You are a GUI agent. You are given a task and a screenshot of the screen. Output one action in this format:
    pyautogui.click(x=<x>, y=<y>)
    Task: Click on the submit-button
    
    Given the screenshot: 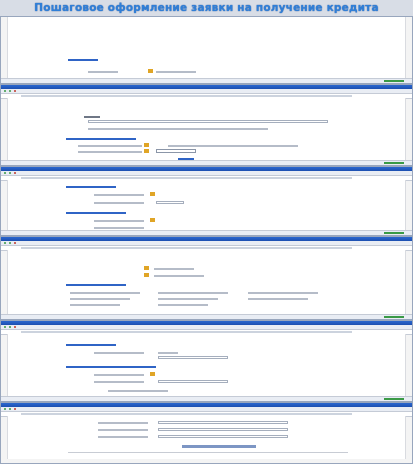 What is the action you would take?
    pyautogui.click(x=219, y=446)
    